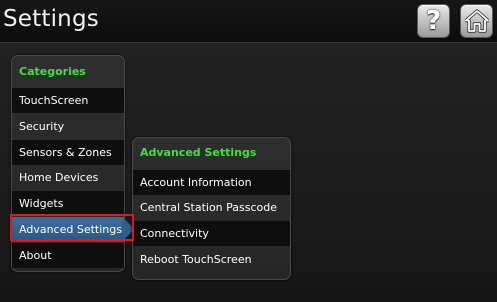 Image resolution: width=497 pixels, height=302 pixels. Describe the element at coordinates (68, 126) in the screenshot. I see `category-item-security: Security` at that location.